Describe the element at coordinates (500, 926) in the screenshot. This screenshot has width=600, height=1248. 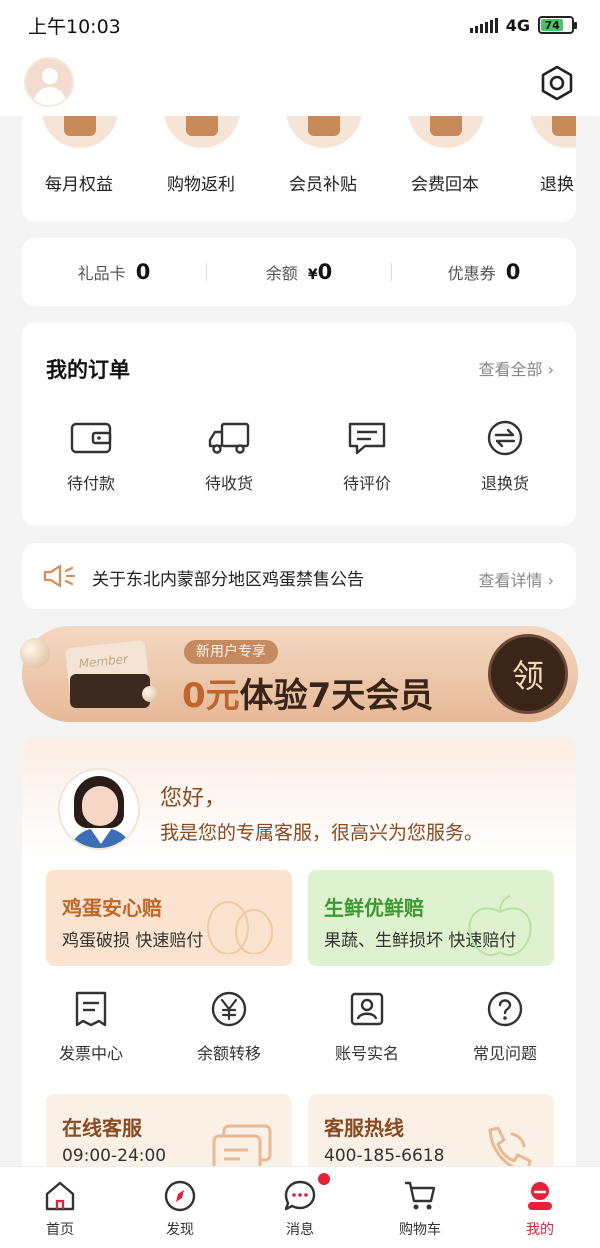
I see `apple-icon` at that location.